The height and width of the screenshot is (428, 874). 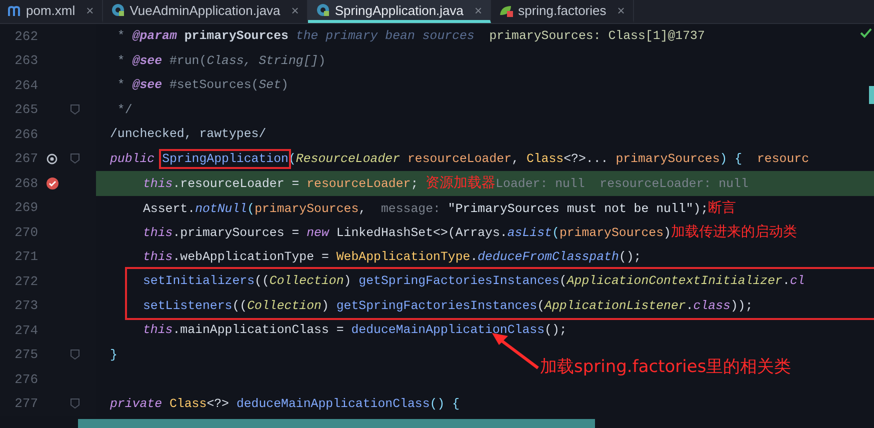 What do you see at coordinates (596, 36) in the screenshot?
I see `code-token: primarySources: Class[1]@1737` at bounding box center [596, 36].